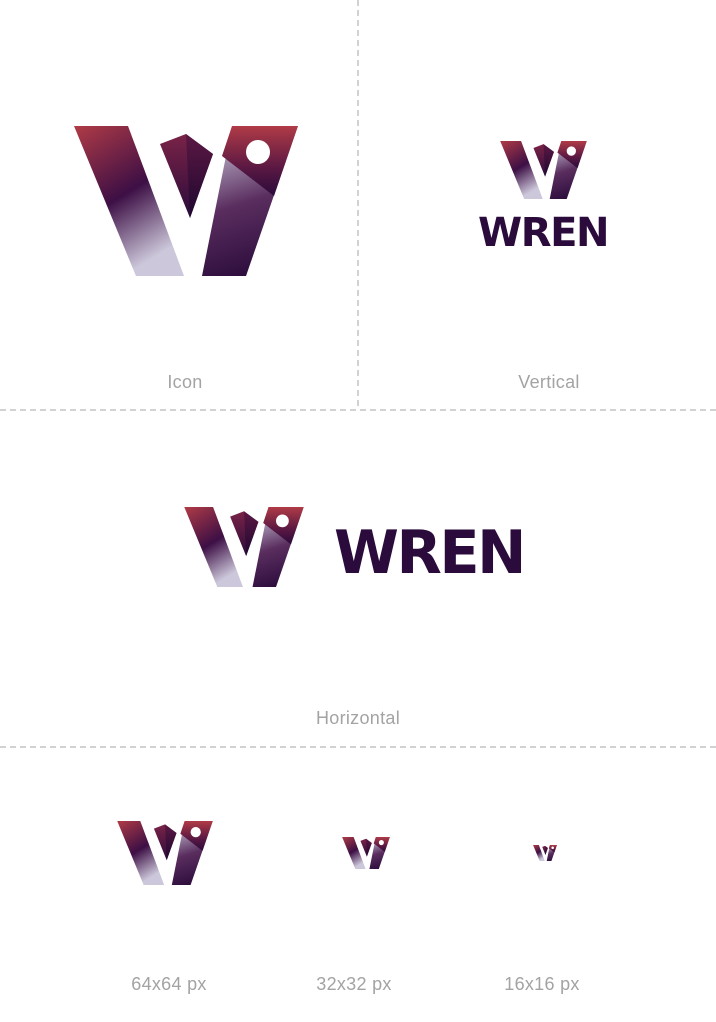  Describe the element at coordinates (244, 547) in the screenshot. I see `wren-horizontal-mark` at that location.